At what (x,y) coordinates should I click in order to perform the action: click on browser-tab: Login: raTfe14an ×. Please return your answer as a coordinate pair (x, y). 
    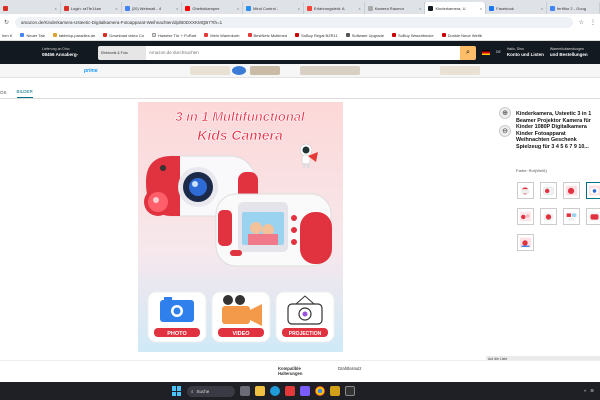
    Looking at the image, I should click on (91, 8).